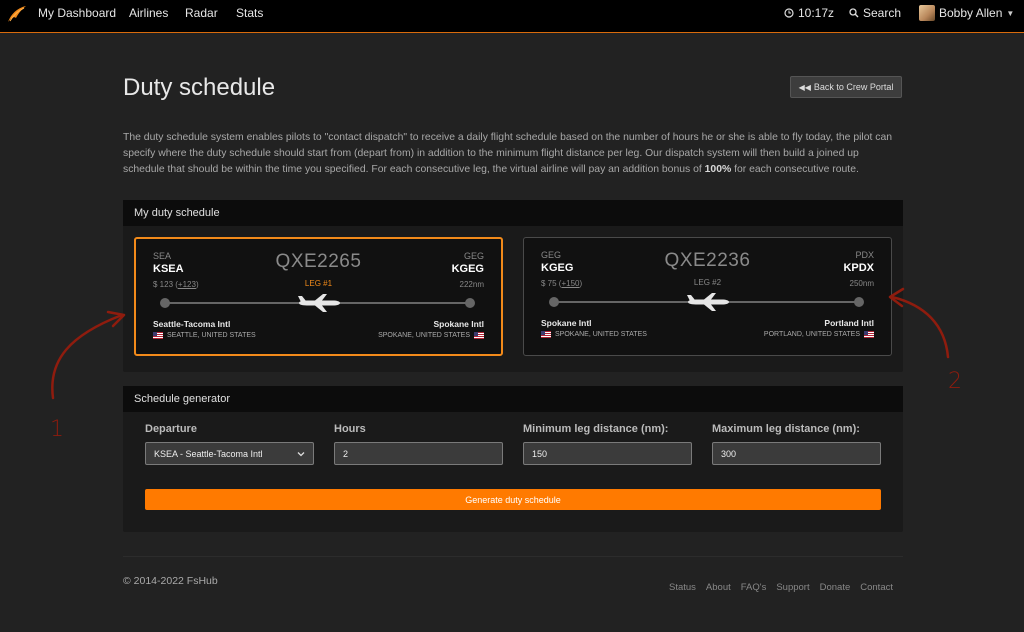  I want to click on to-country: PORTLAND, UNITED STATES, so click(819, 334).